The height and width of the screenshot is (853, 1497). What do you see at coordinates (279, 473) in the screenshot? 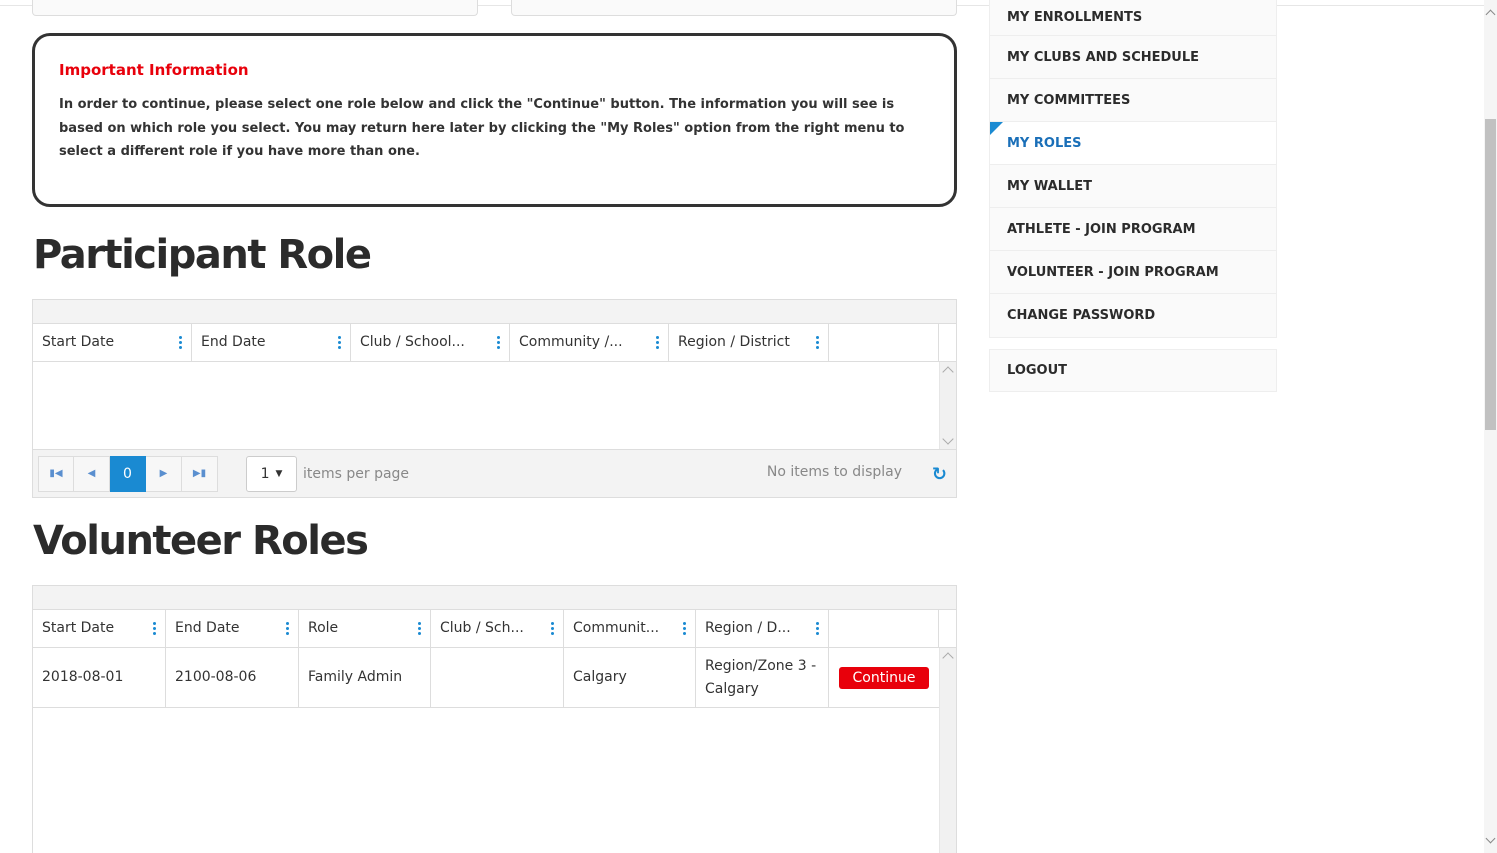
I see `chevron-down-icon: ▼` at bounding box center [279, 473].